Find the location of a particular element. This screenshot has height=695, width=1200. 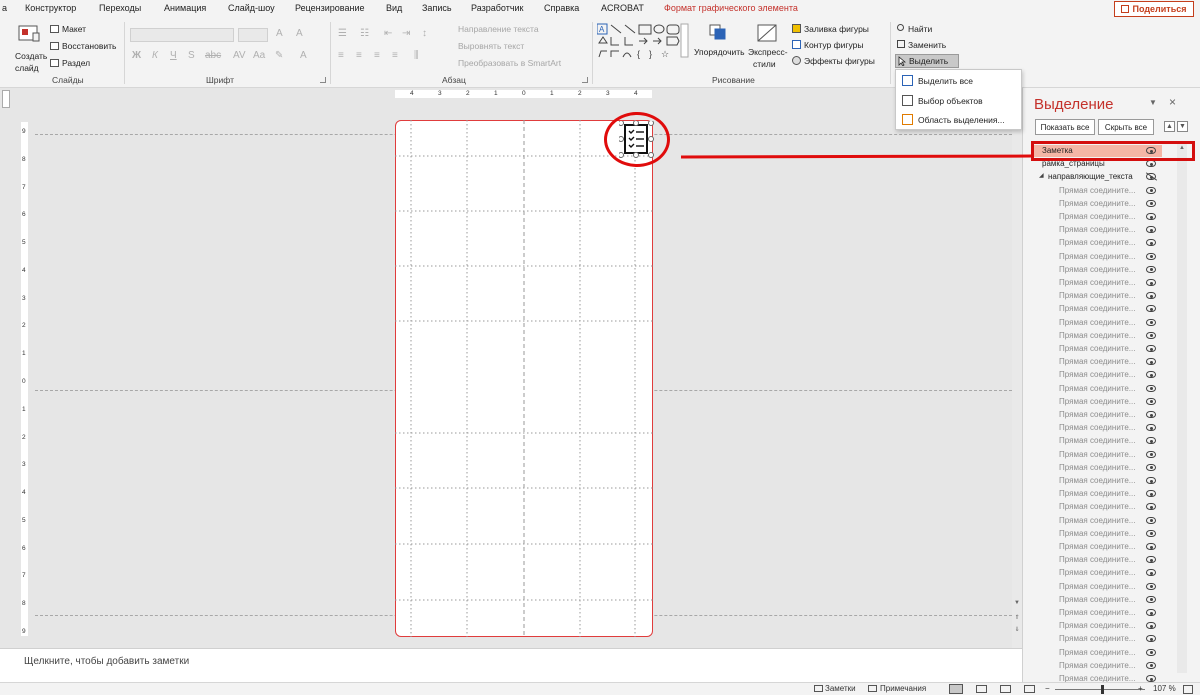

find-button: Найти is located at coordinates (927, 30).